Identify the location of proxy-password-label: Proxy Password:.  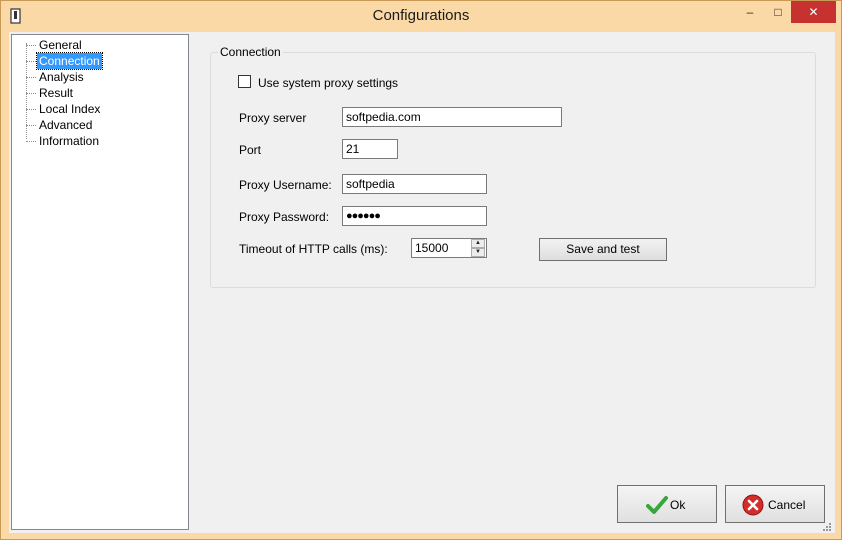
(284, 217).